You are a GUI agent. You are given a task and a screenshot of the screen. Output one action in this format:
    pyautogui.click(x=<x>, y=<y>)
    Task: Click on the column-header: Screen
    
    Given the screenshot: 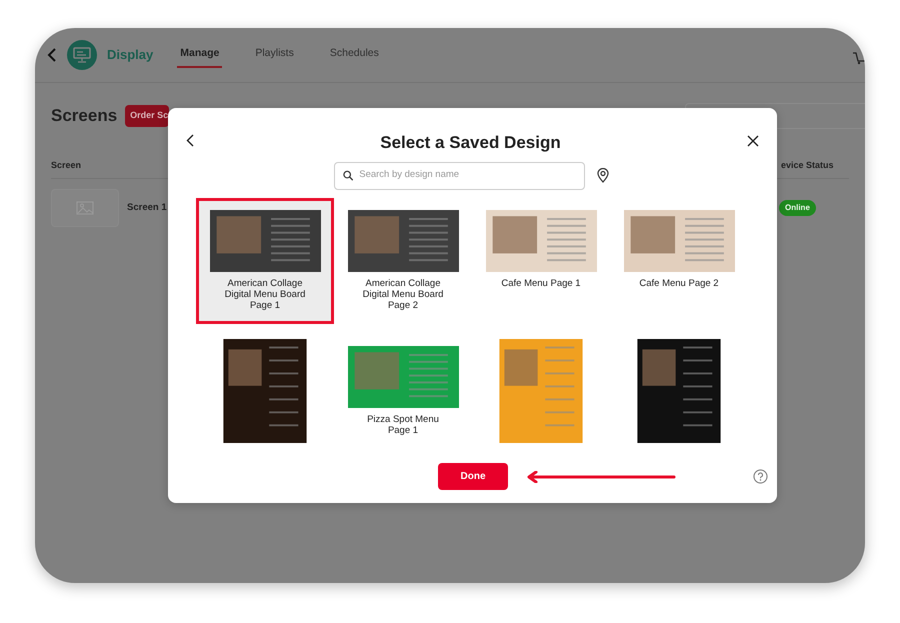 What is the action you would take?
    pyautogui.click(x=66, y=165)
    